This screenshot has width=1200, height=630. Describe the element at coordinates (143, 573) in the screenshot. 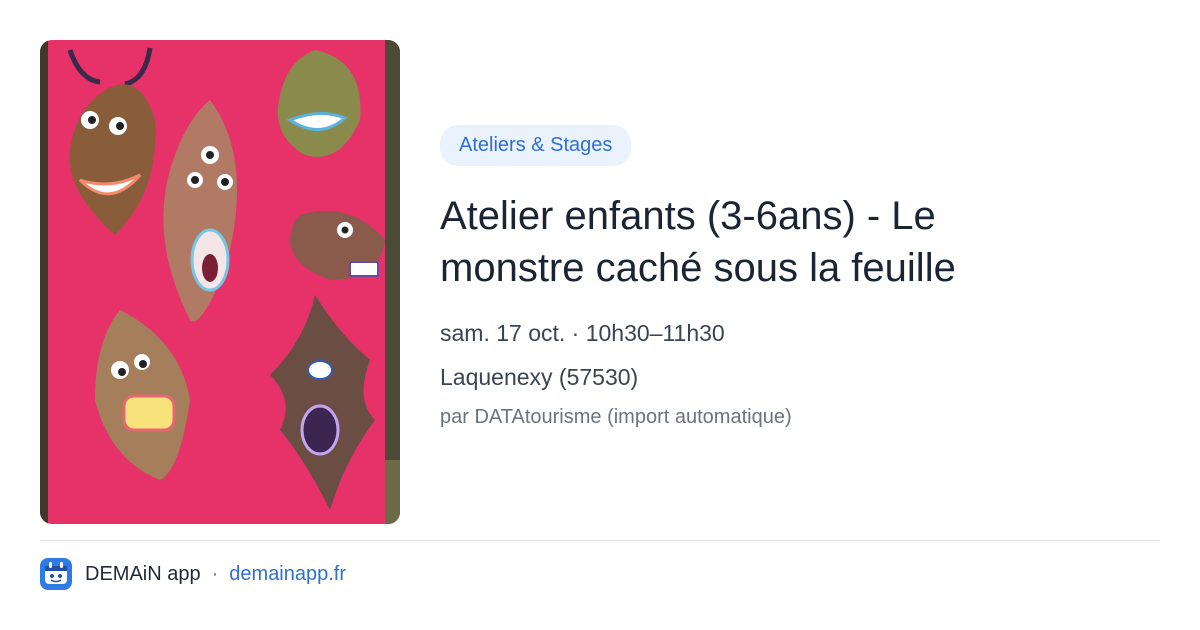

I see `app-name: DEMAiN app` at that location.